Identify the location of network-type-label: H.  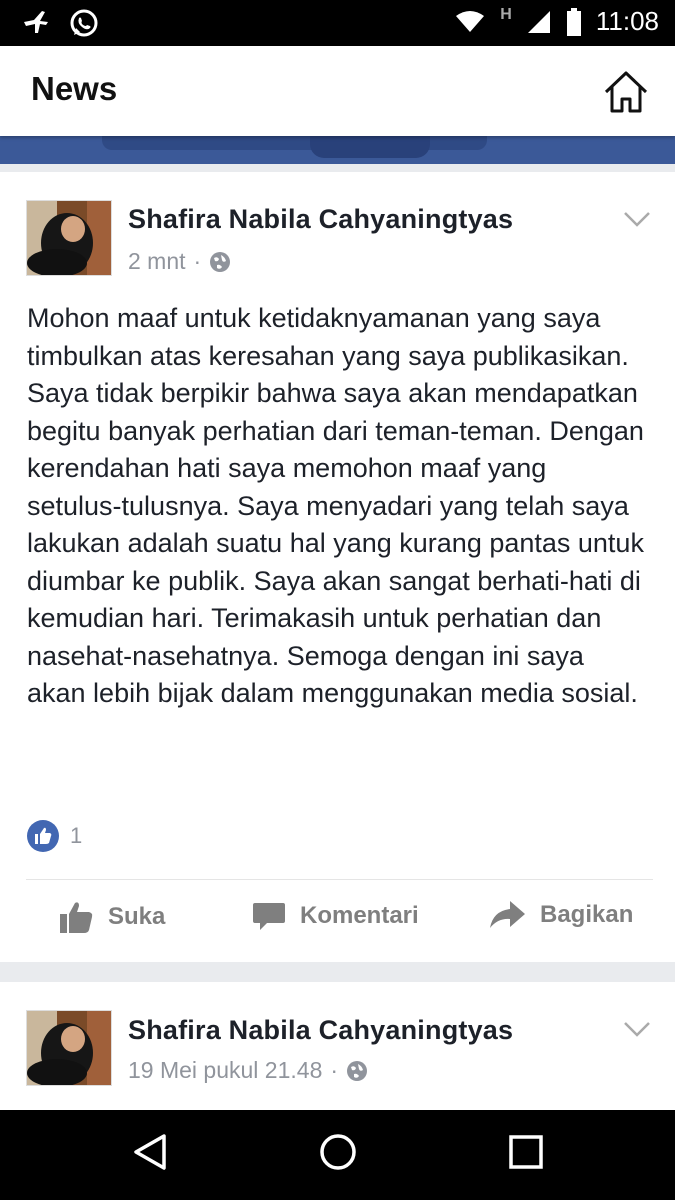
(506, 14).